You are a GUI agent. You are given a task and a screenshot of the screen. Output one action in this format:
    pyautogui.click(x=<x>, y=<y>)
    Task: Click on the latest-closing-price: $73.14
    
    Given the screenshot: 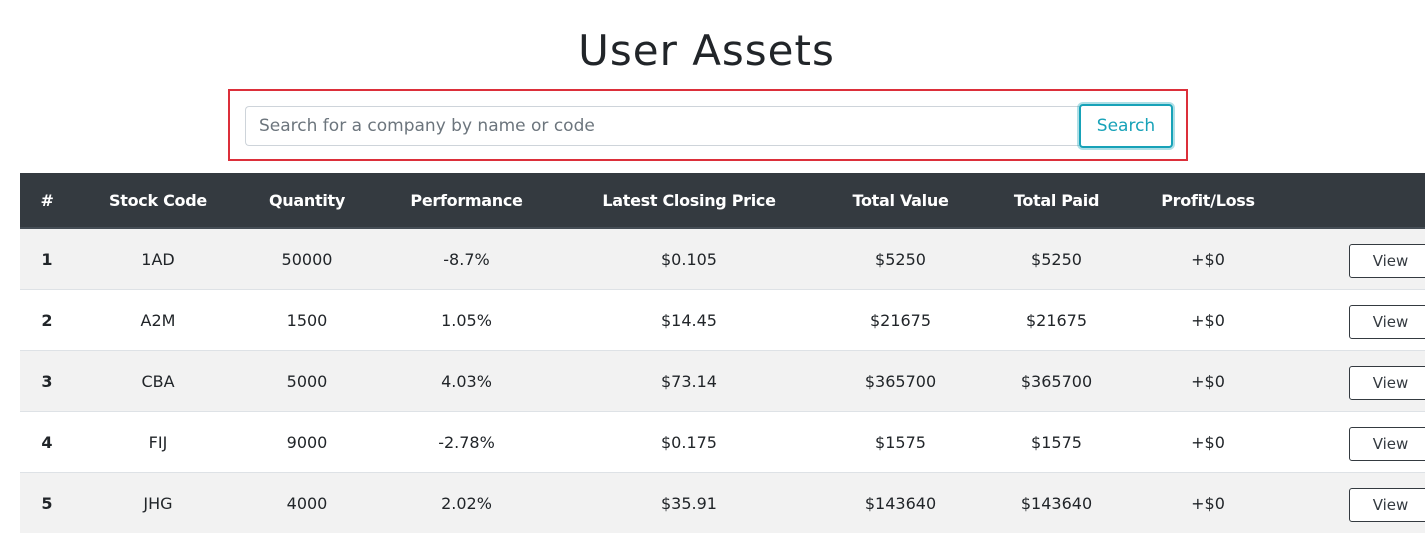 What is the action you would take?
    pyautogui.click(x=689, y=381)
    